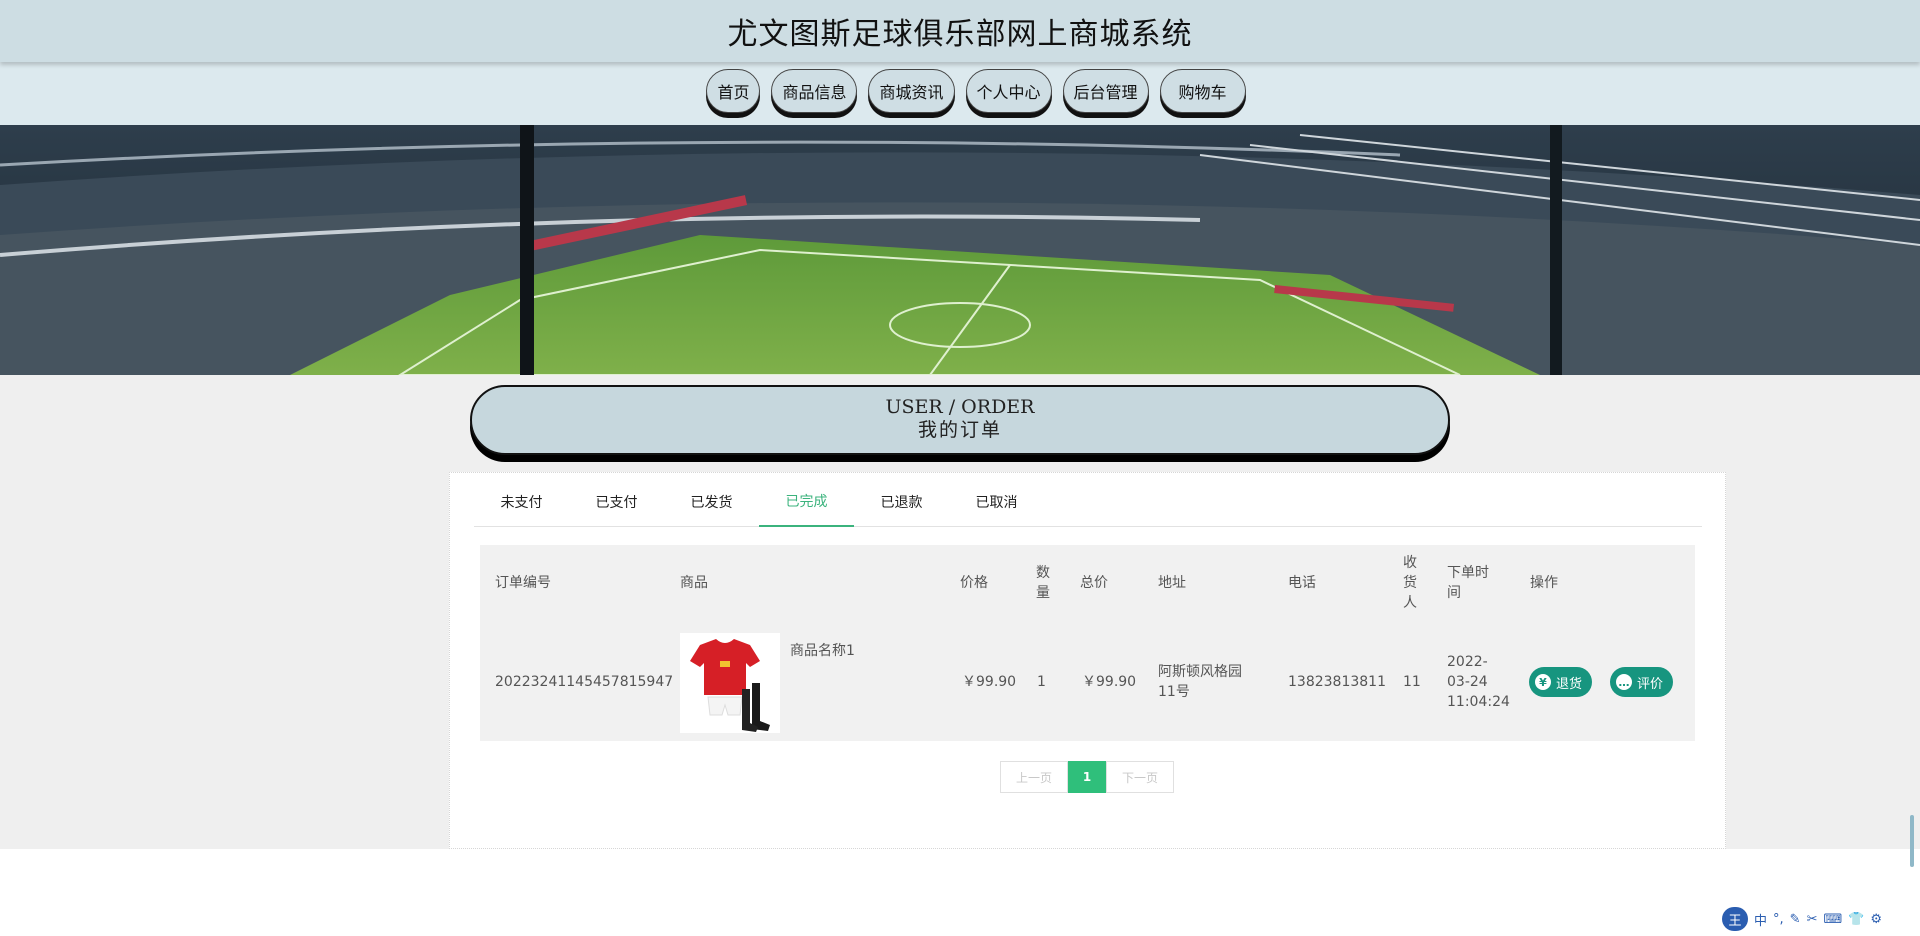 This screenshot has height=936, width=1920. What do you see at coordinates (1735, 919) in the screenshot?
I see `ime-logo-icon: 王` at bounding box center [1735, 919].